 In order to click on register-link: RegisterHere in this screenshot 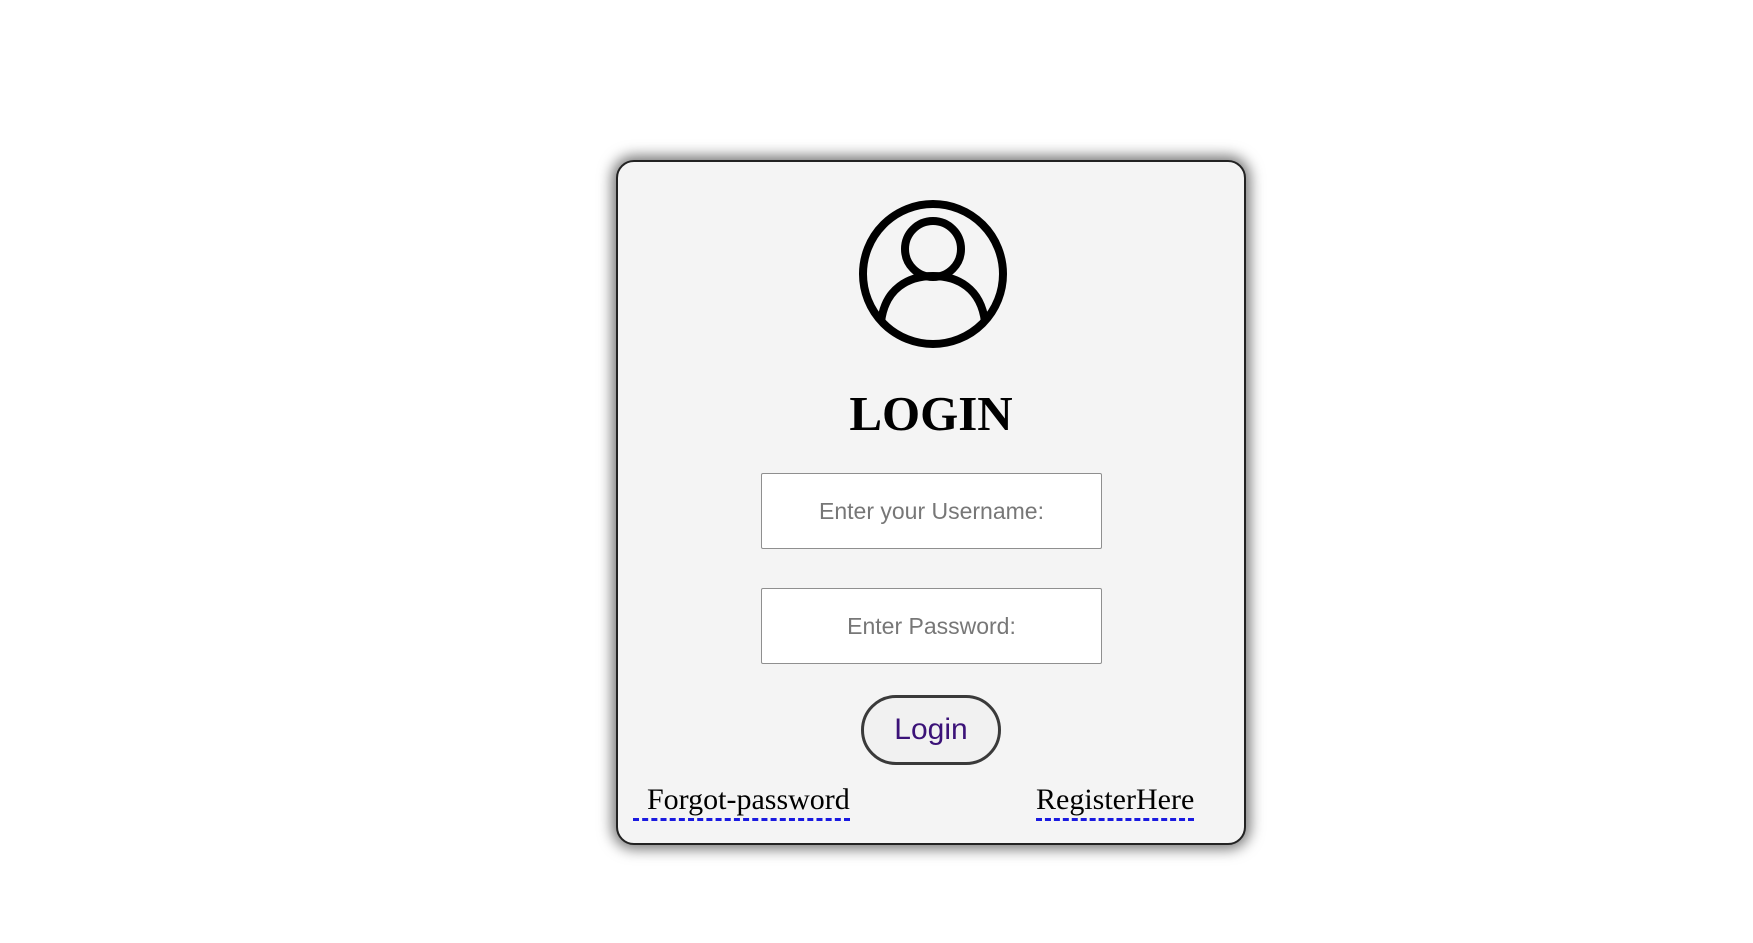, I will do `click(1115, 802)`.